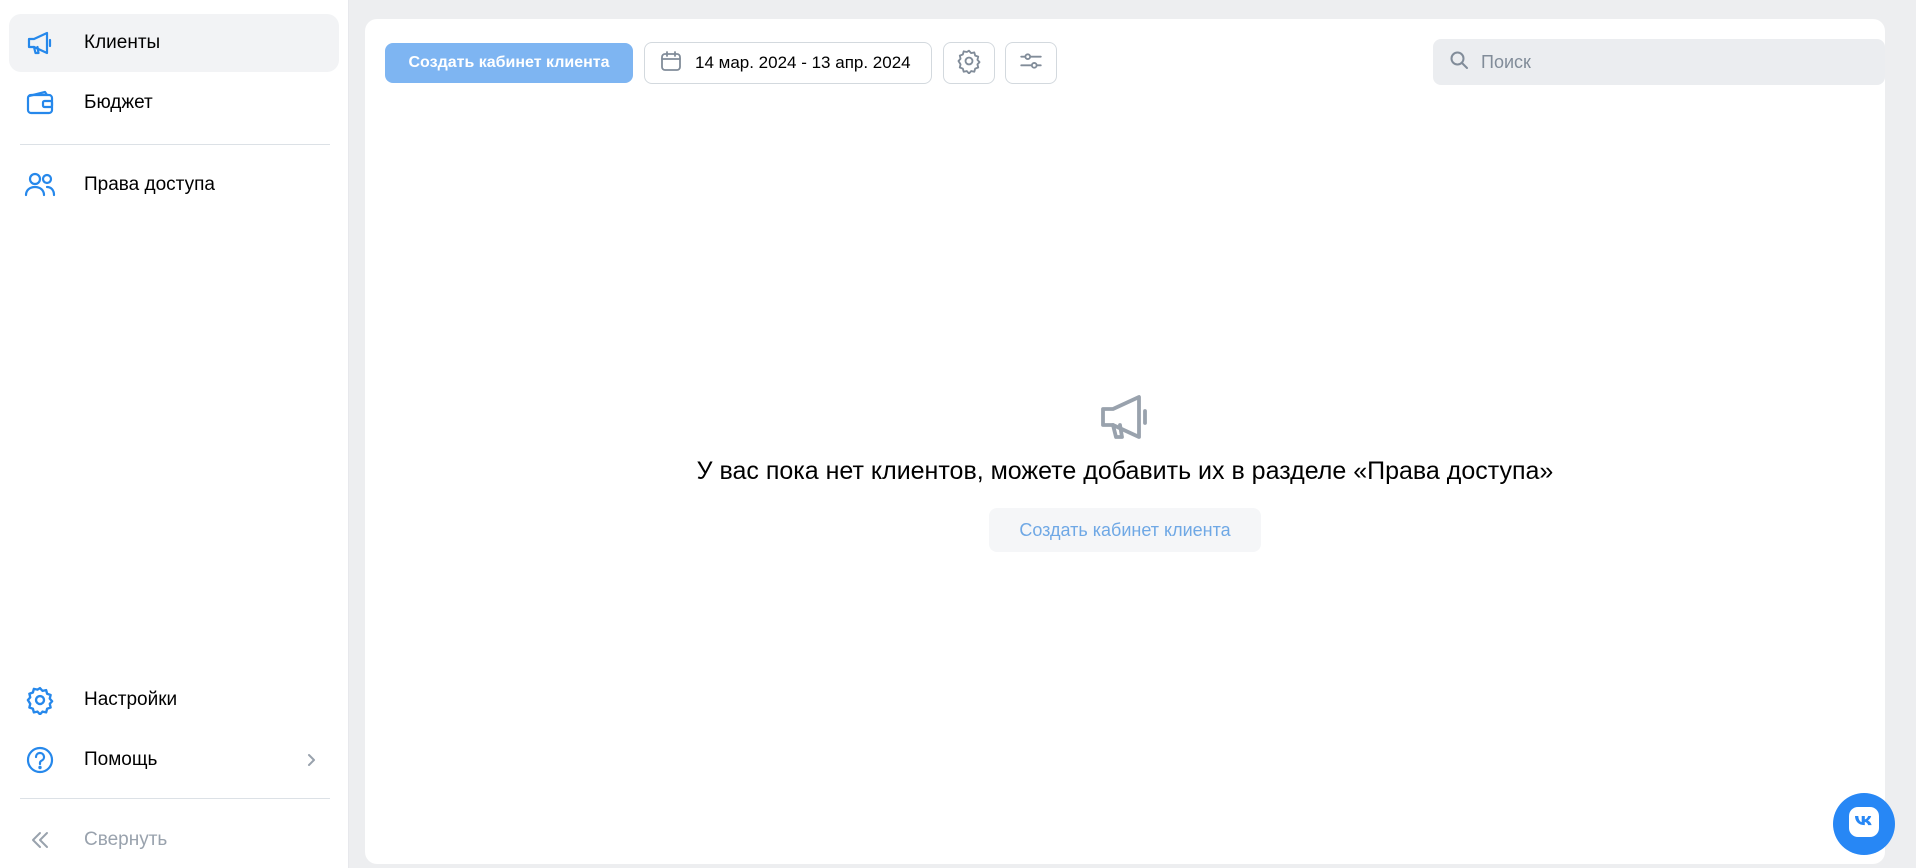  What do you see at coordinates (311, 760) in the screenshot?
I see `chevron-right-icon` at bounding box center [311, 760].